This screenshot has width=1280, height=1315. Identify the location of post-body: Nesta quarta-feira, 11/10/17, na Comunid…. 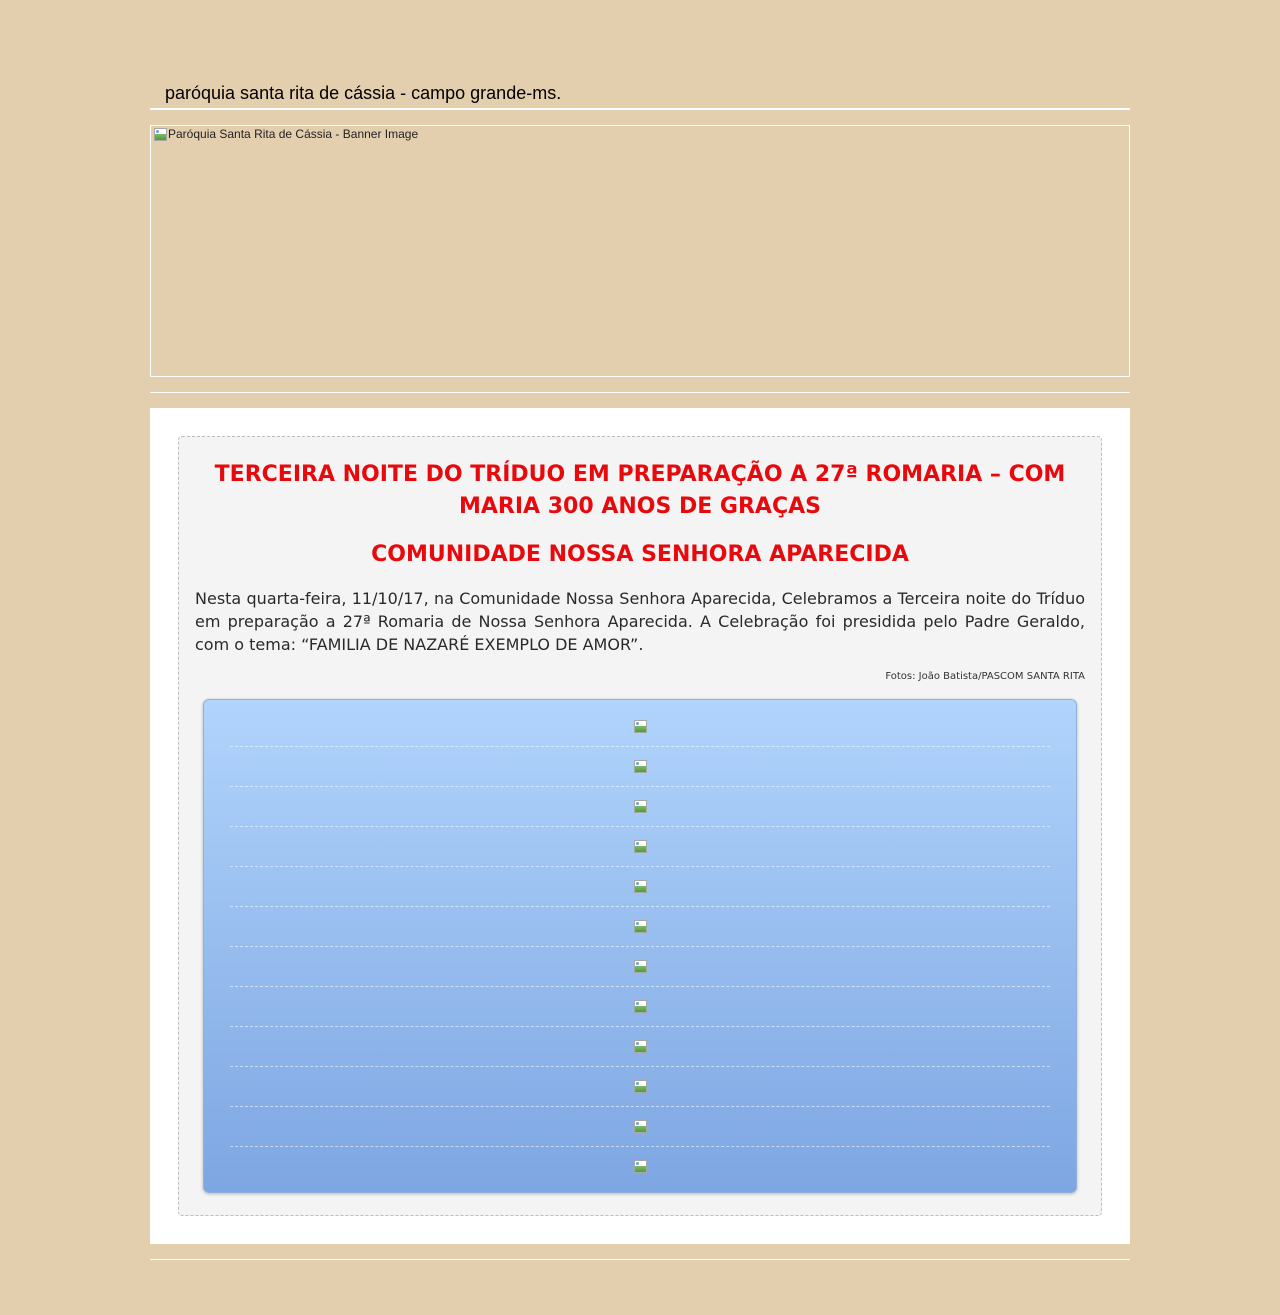
(640, 621).